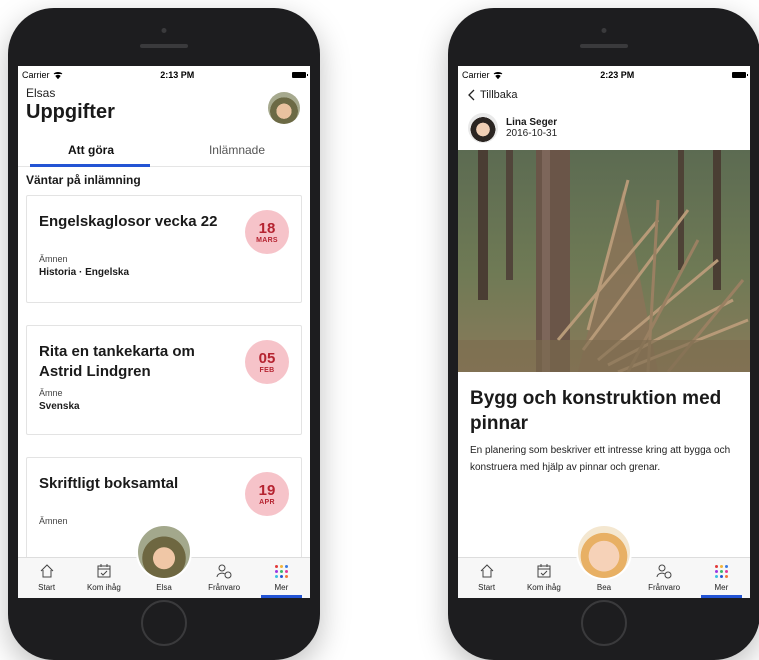 The height and width of the screenshot is (660, 759). I want to click on status-bar: Carrier 2:13 PM, so click(164, 75).